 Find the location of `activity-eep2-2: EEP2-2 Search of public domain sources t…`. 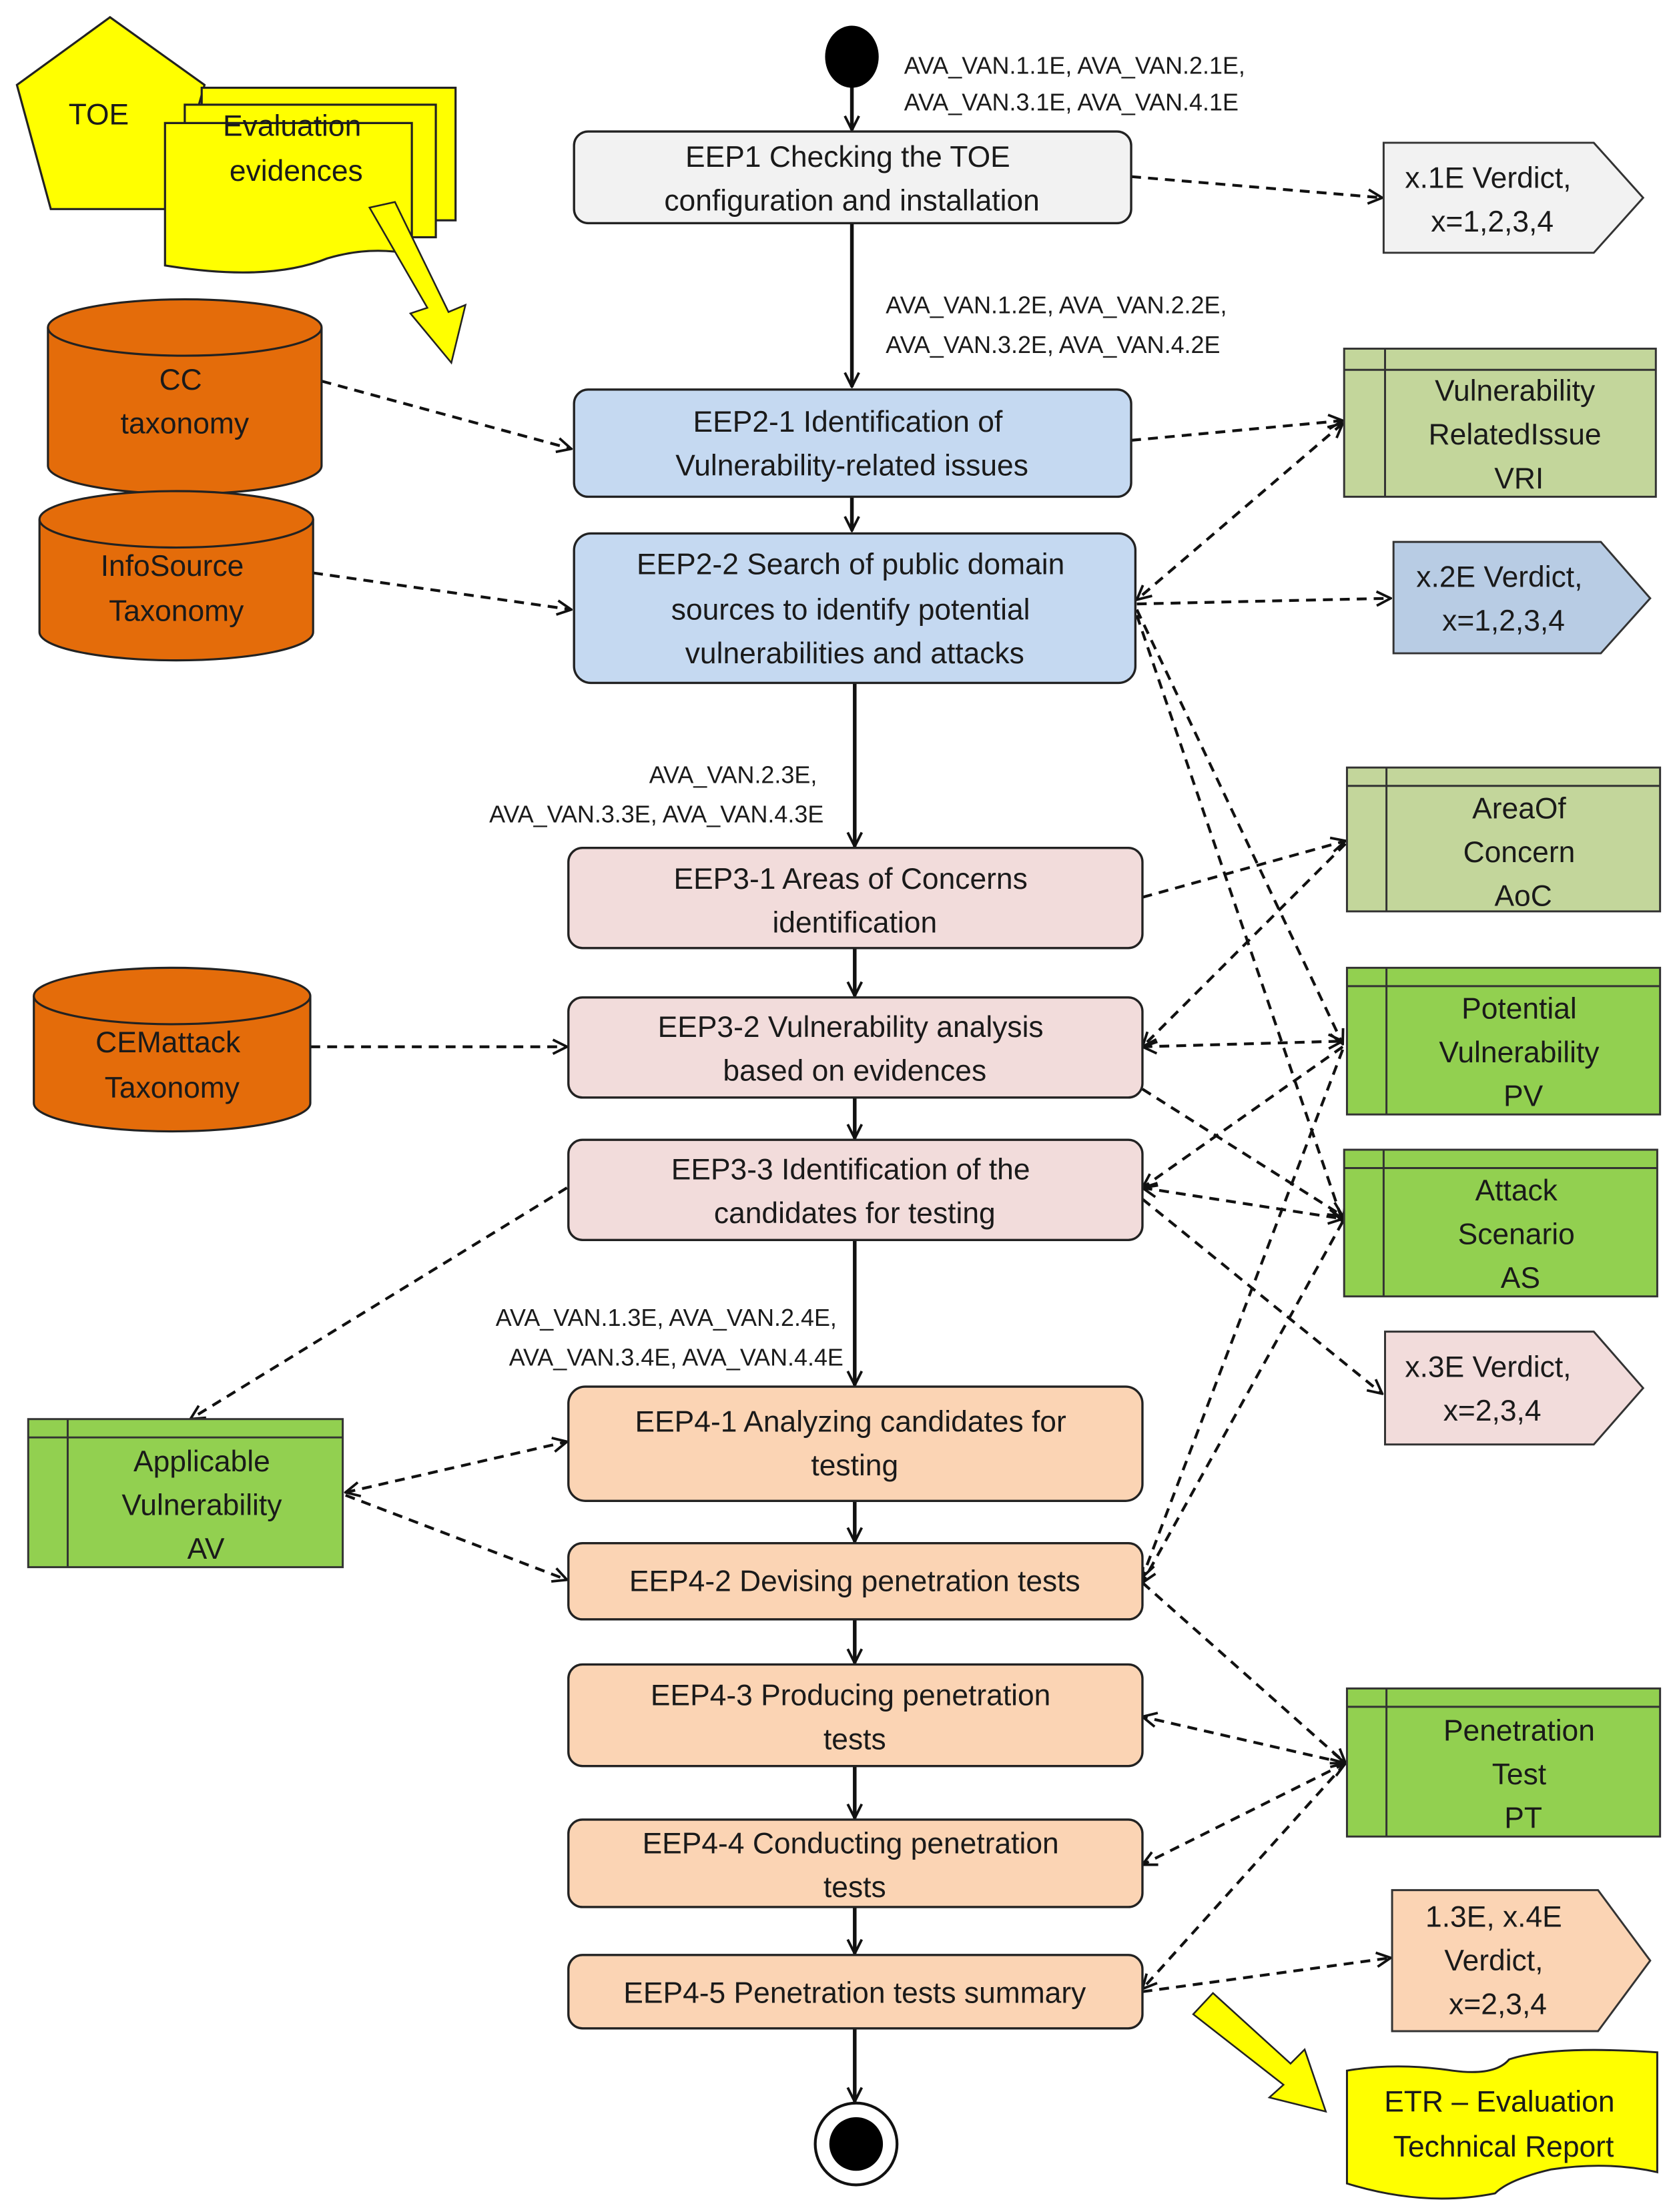

activity-eep2-2: EEP2-2 Search of public domain sources t… is located at coordinates (855, 608).